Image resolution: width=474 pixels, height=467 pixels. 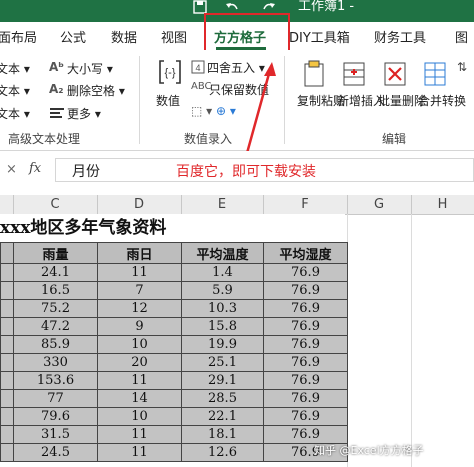 What do you see at coordinates (55, 308) in the screenshot?
I see `table-cell: 75.2` at bounding box center [55, 308].